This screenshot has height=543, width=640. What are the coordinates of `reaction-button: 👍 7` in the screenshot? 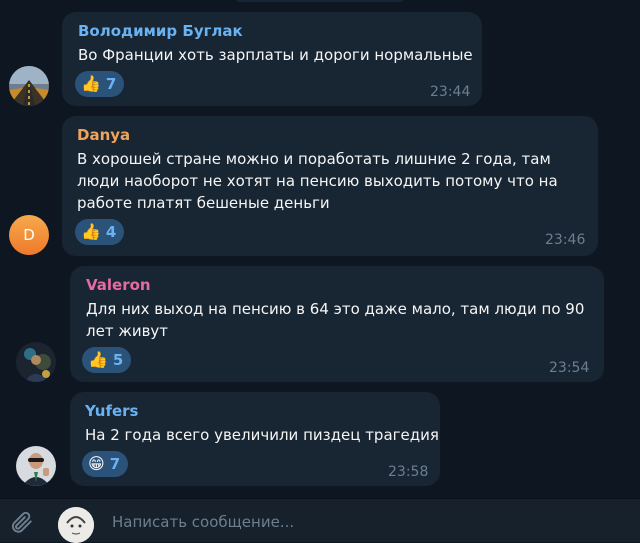 It's located at (100, 84).